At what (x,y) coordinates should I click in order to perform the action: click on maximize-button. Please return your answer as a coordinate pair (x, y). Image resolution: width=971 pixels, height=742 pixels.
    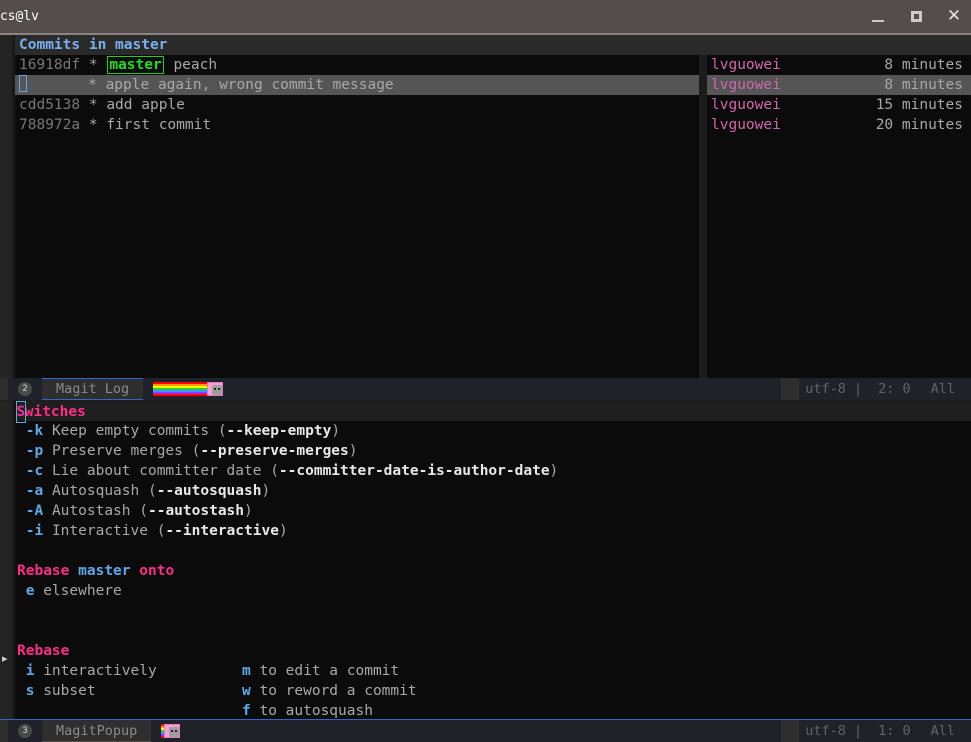
    Looking at the image, I should click on (916, 17).